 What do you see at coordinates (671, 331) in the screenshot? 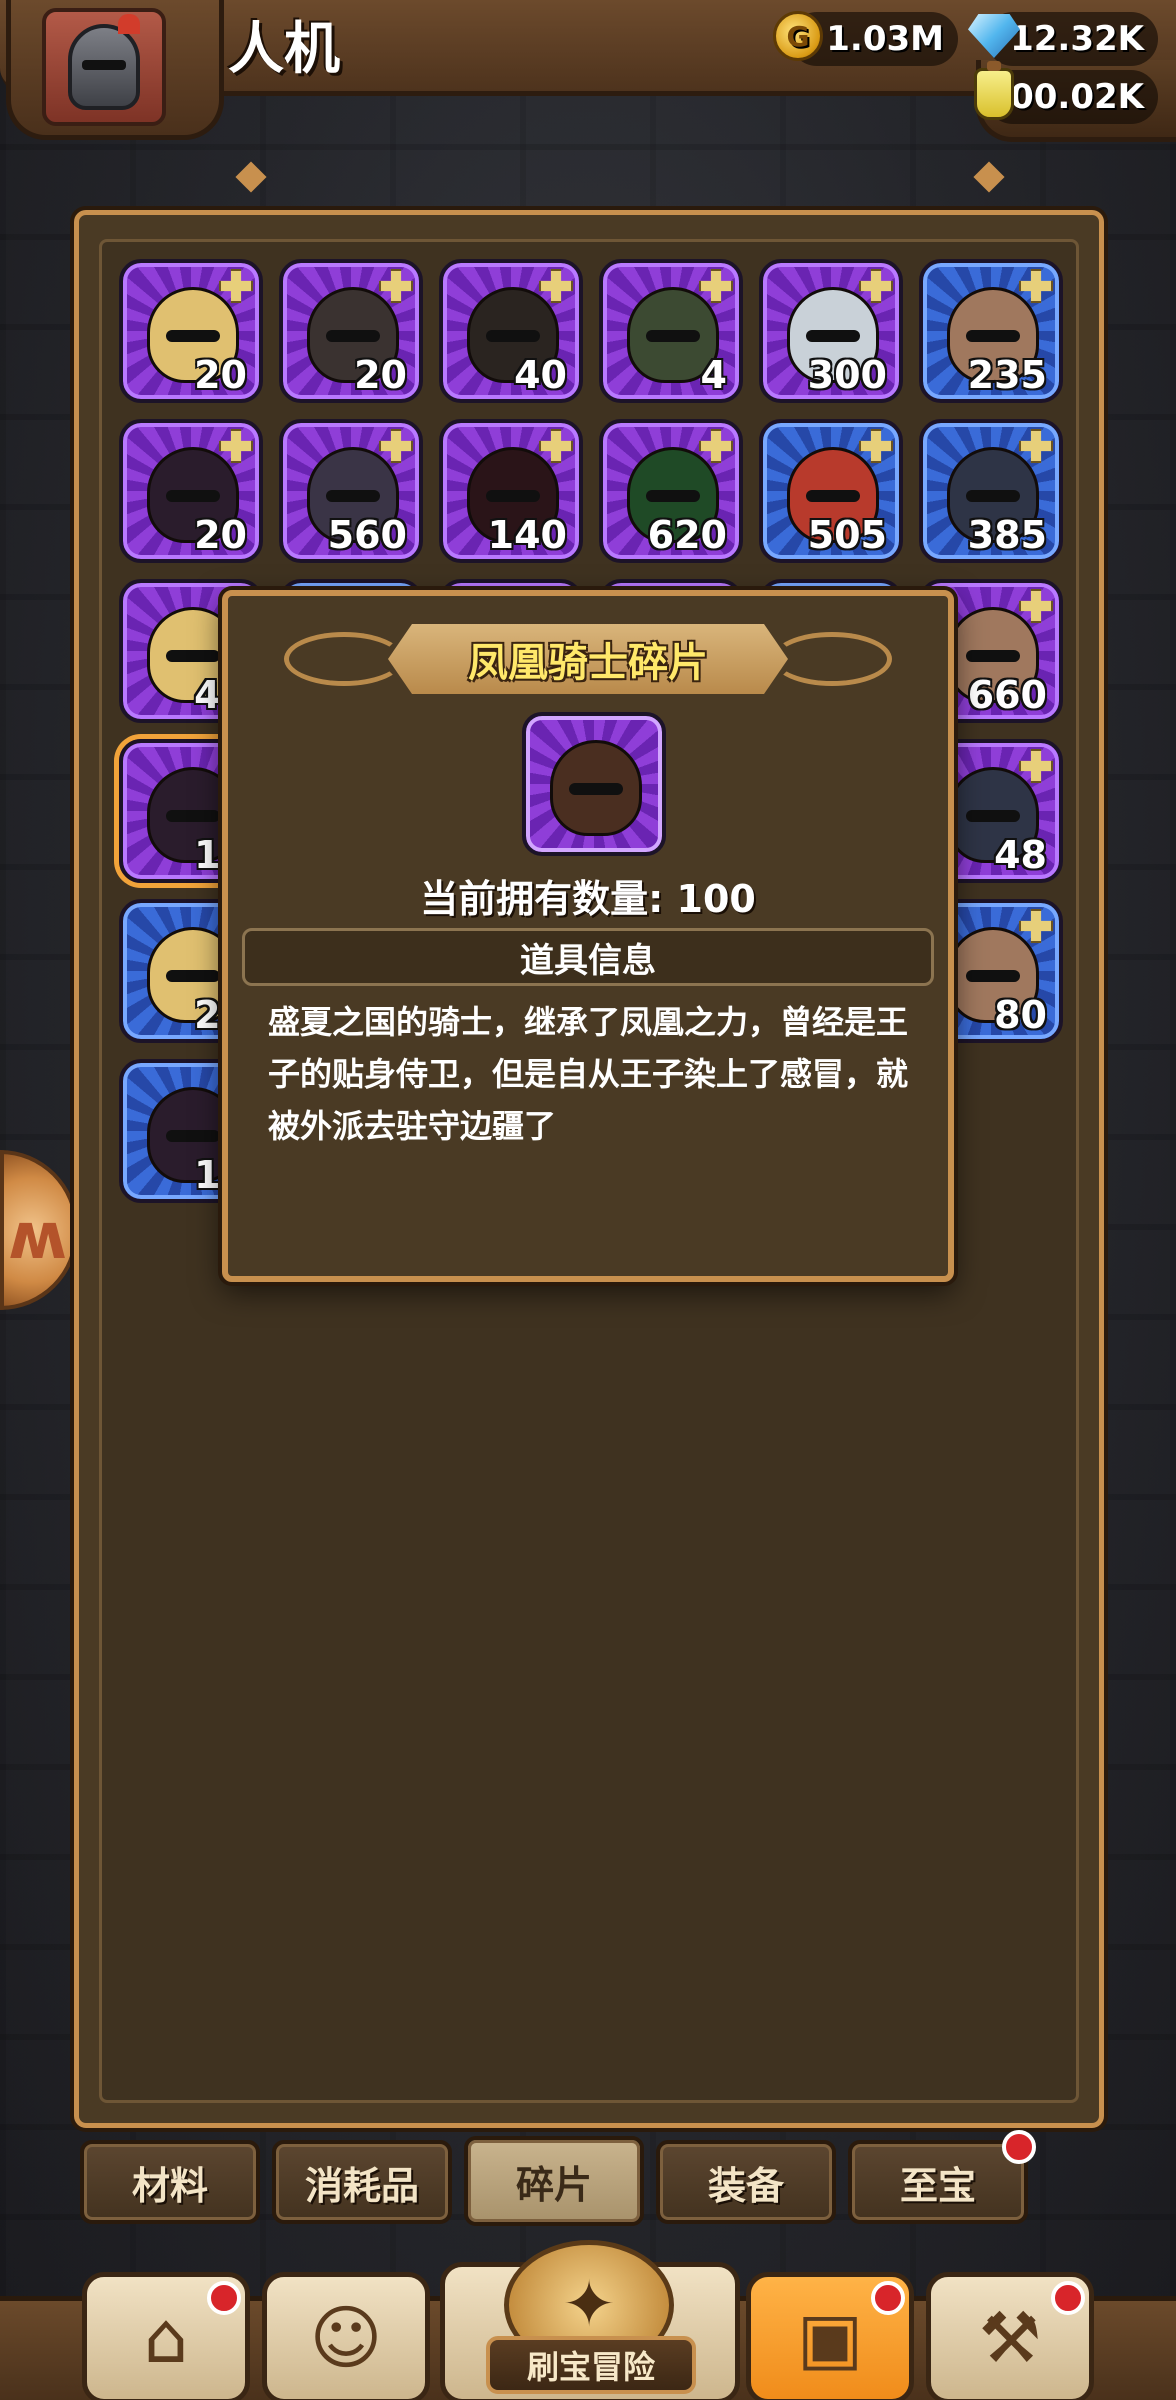
I see `fragment-slot: 4` at bounding box center [671, 331].